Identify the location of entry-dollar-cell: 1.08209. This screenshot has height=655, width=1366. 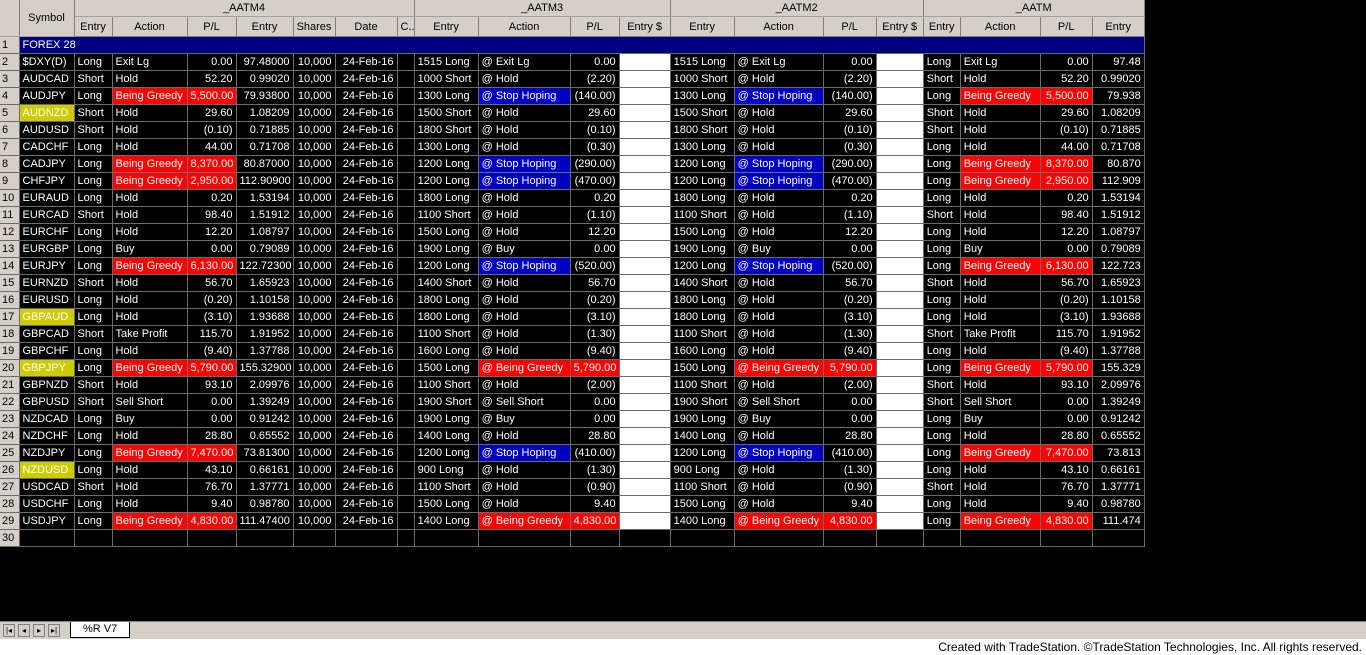
(645, 113).